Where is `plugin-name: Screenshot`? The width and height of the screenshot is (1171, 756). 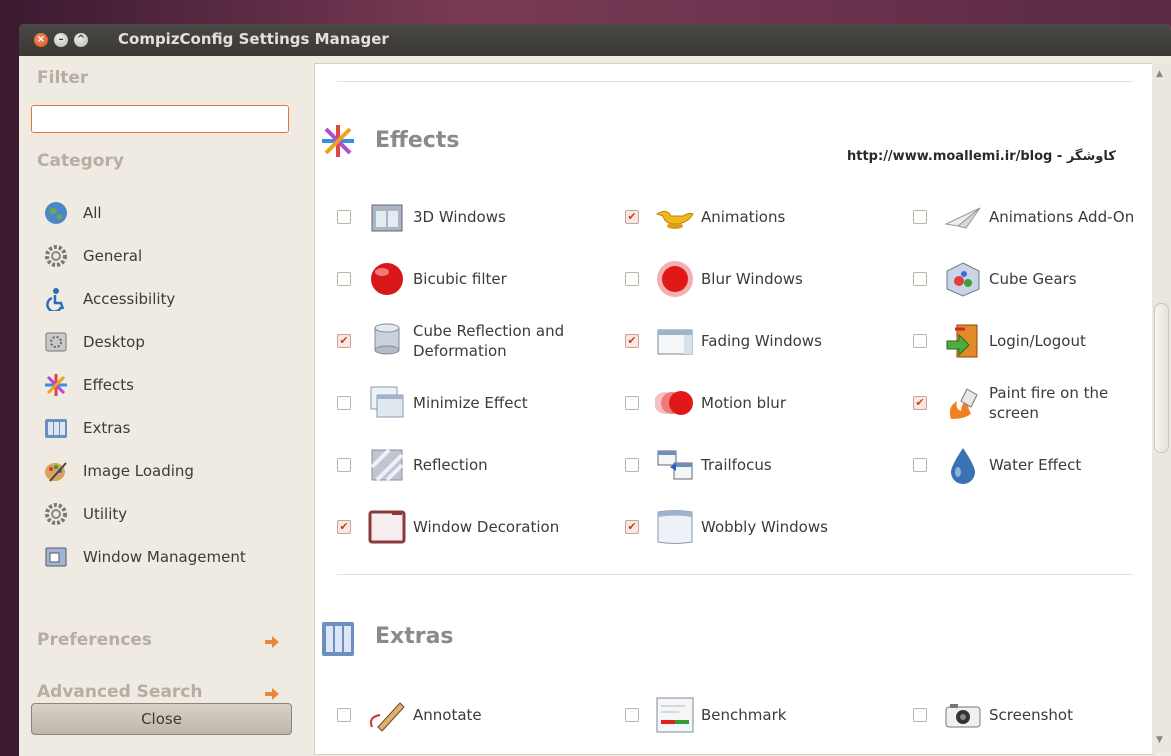
plugin-name: Screenshot is located at coordinates (1031, 715).